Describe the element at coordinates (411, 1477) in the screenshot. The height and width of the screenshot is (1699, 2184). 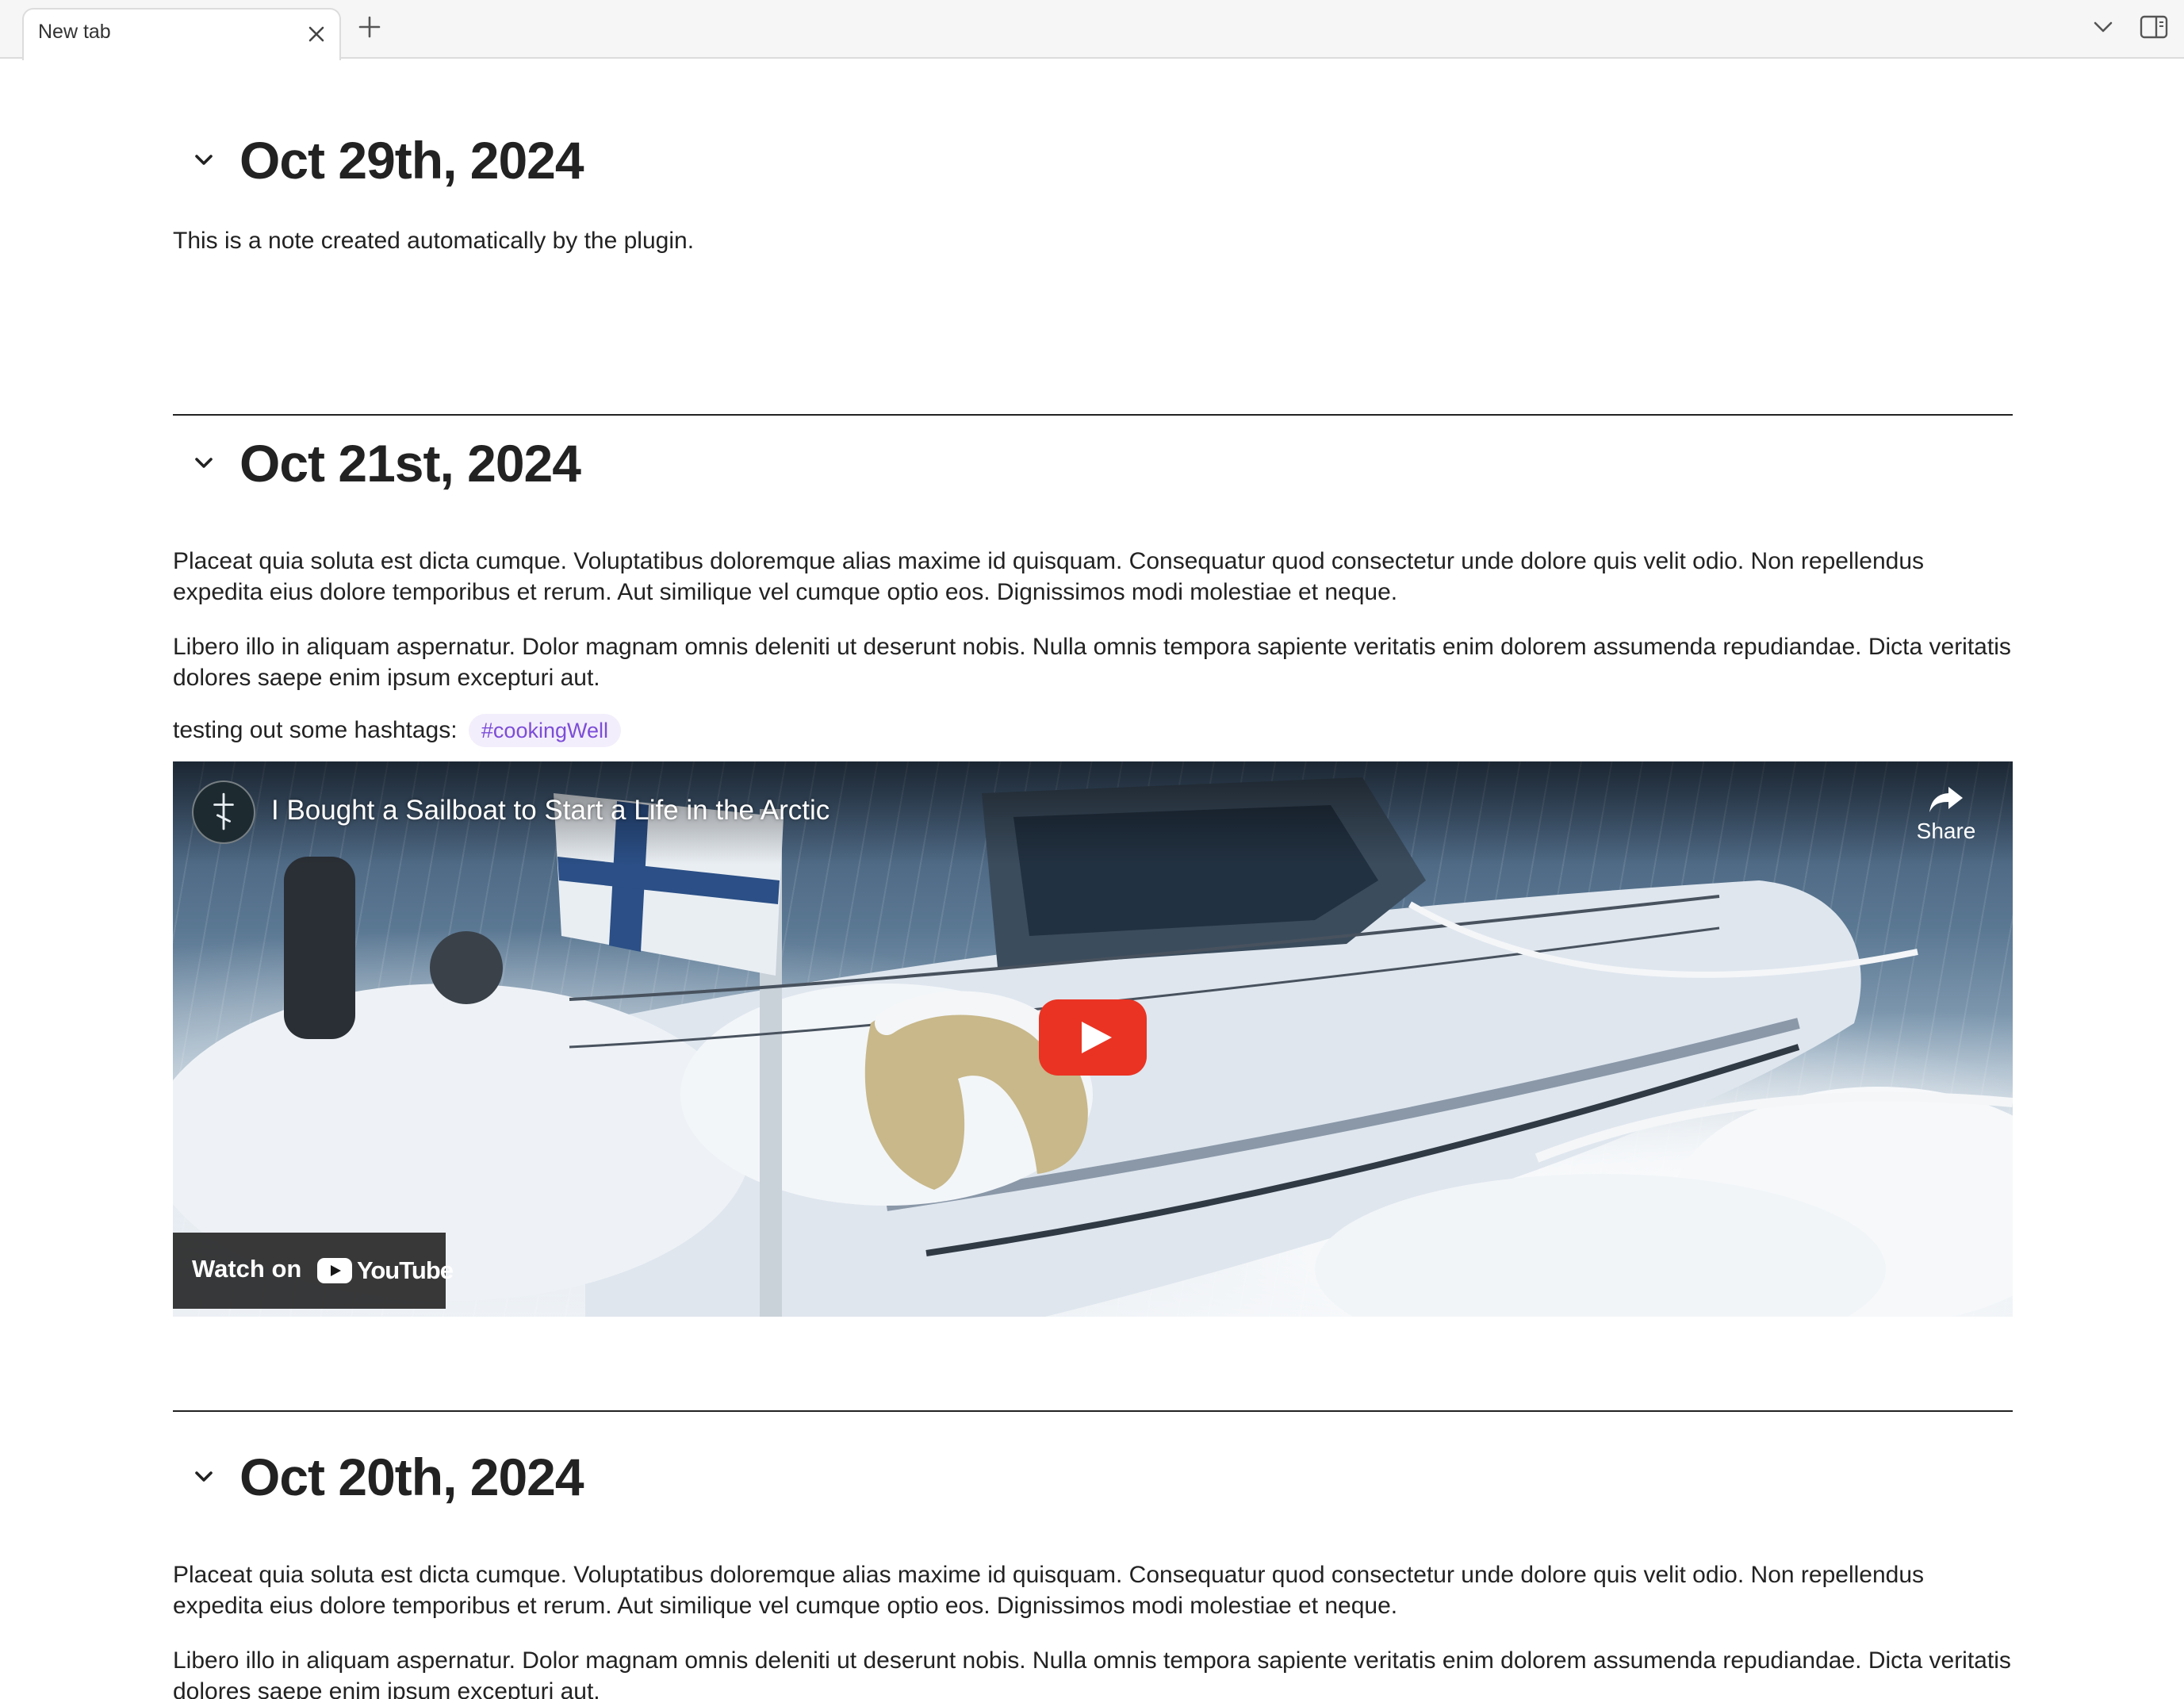
I see `journal-title: Oct 20th, 2024` at that location.